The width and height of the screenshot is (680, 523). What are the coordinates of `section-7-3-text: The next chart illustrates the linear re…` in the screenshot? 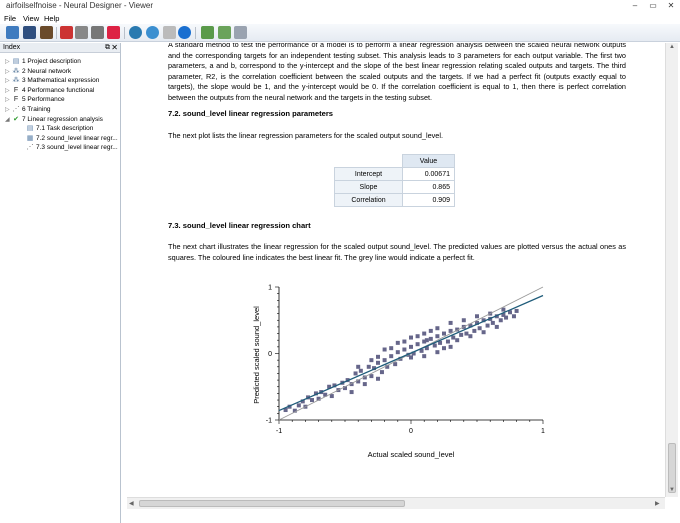 It's located at (397, 252).